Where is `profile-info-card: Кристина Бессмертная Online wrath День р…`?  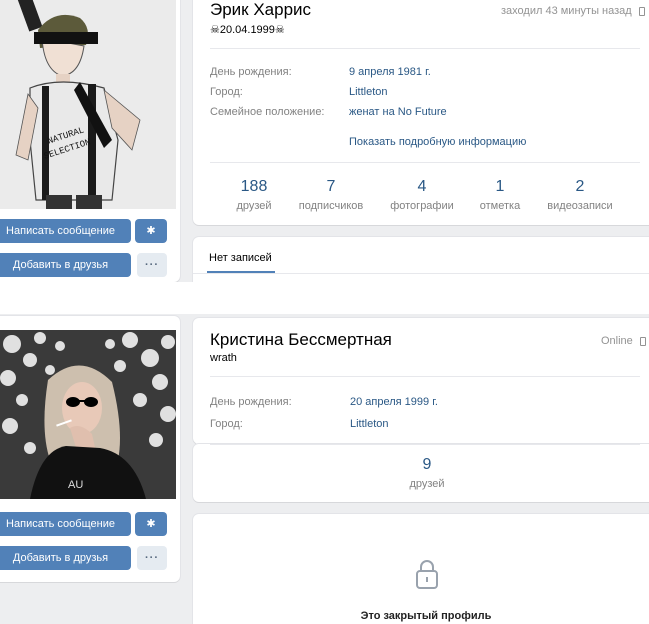
profile-info-card: Кристина Бессмертная Online wrath День р… is located at coordinates (421, 381).